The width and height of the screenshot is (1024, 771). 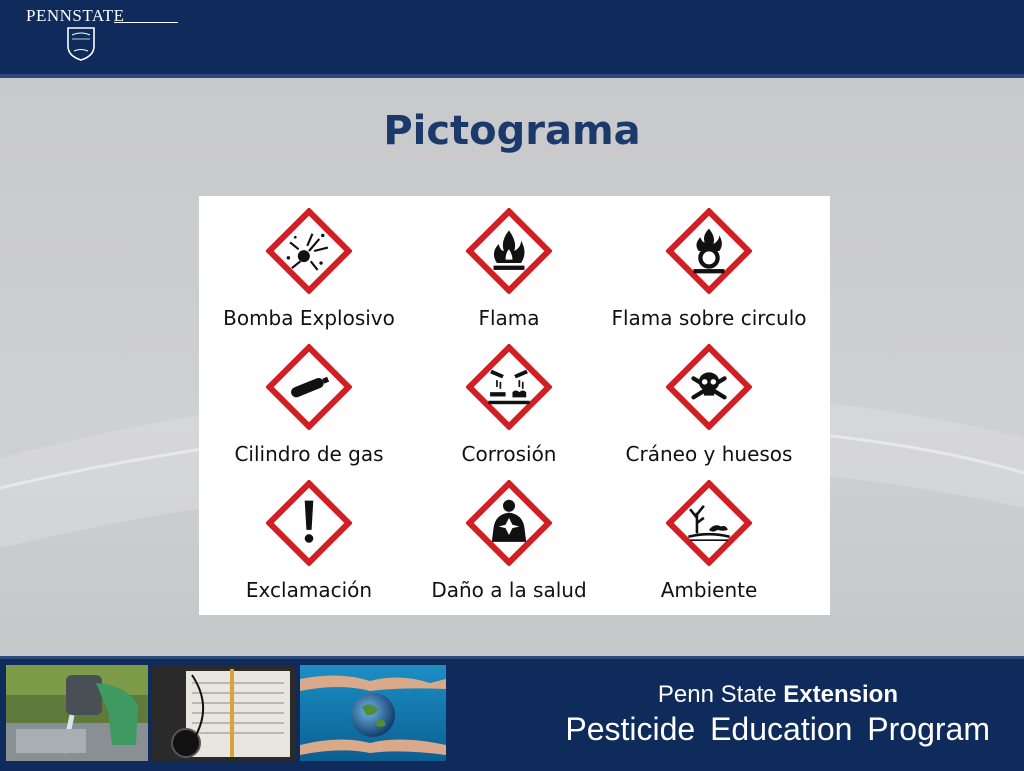 What do you see at coordinates (309, 251) in the screenshot?
I see `exploding-bomb-icon` at bounding box center [309, 251].